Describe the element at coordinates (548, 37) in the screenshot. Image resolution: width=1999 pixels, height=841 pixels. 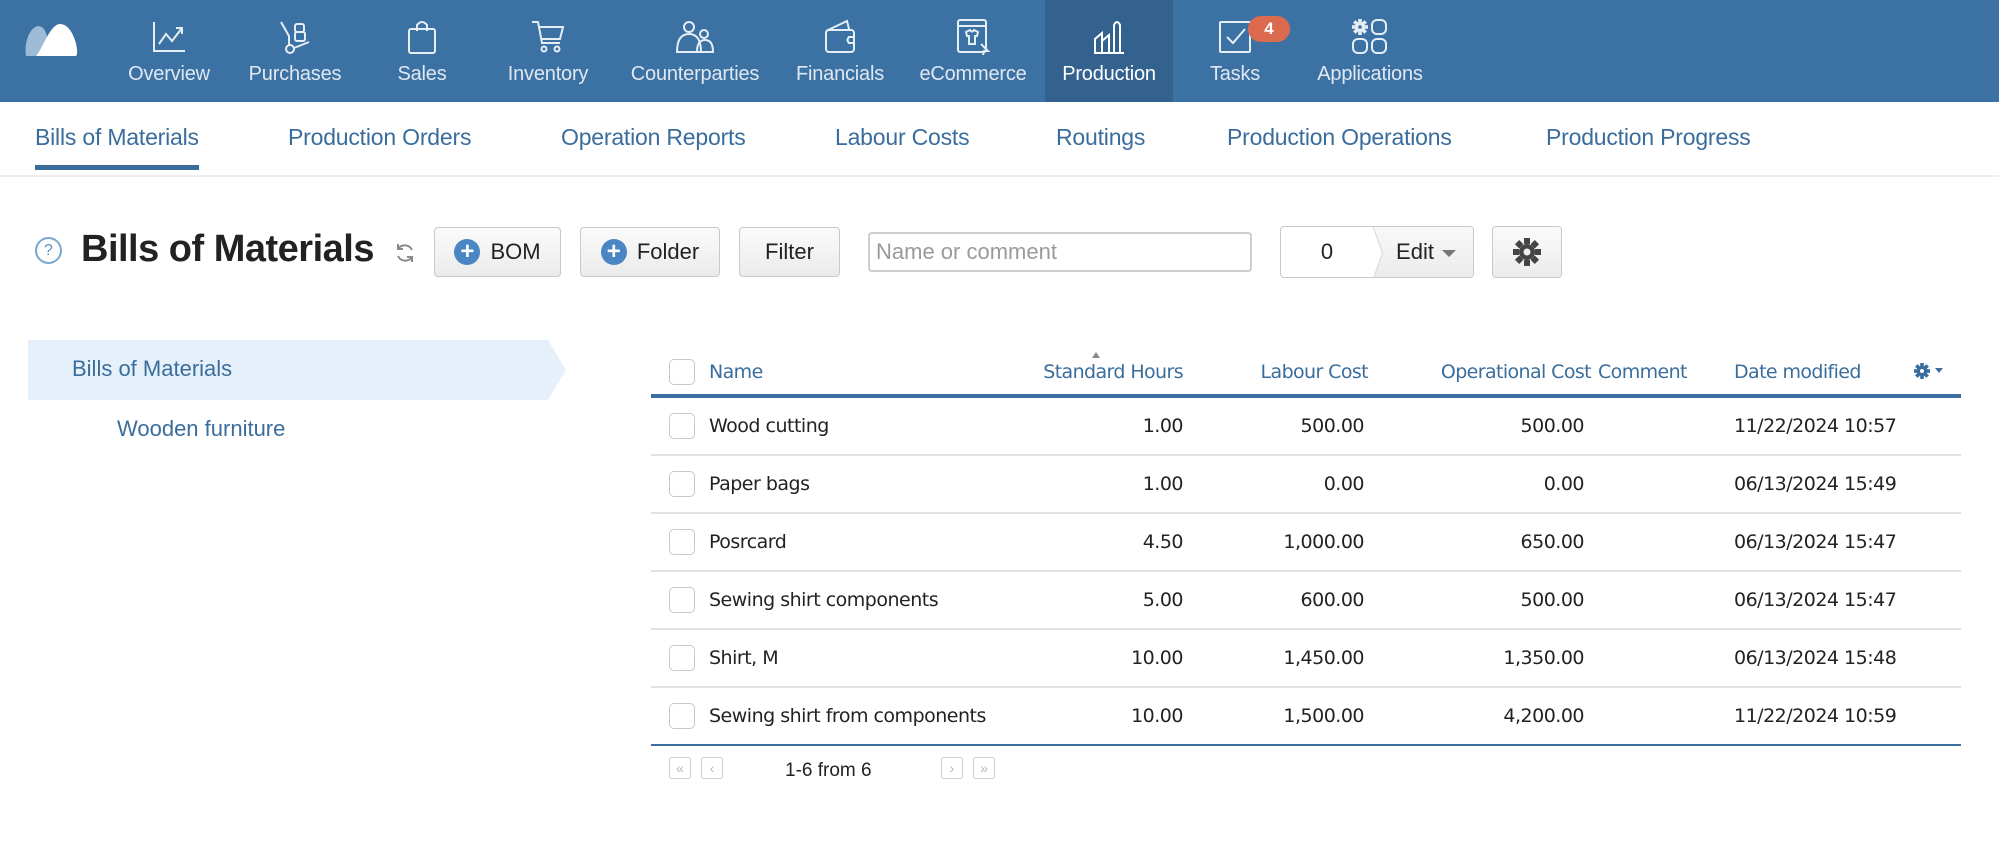
I see `cart-icon` at that location.